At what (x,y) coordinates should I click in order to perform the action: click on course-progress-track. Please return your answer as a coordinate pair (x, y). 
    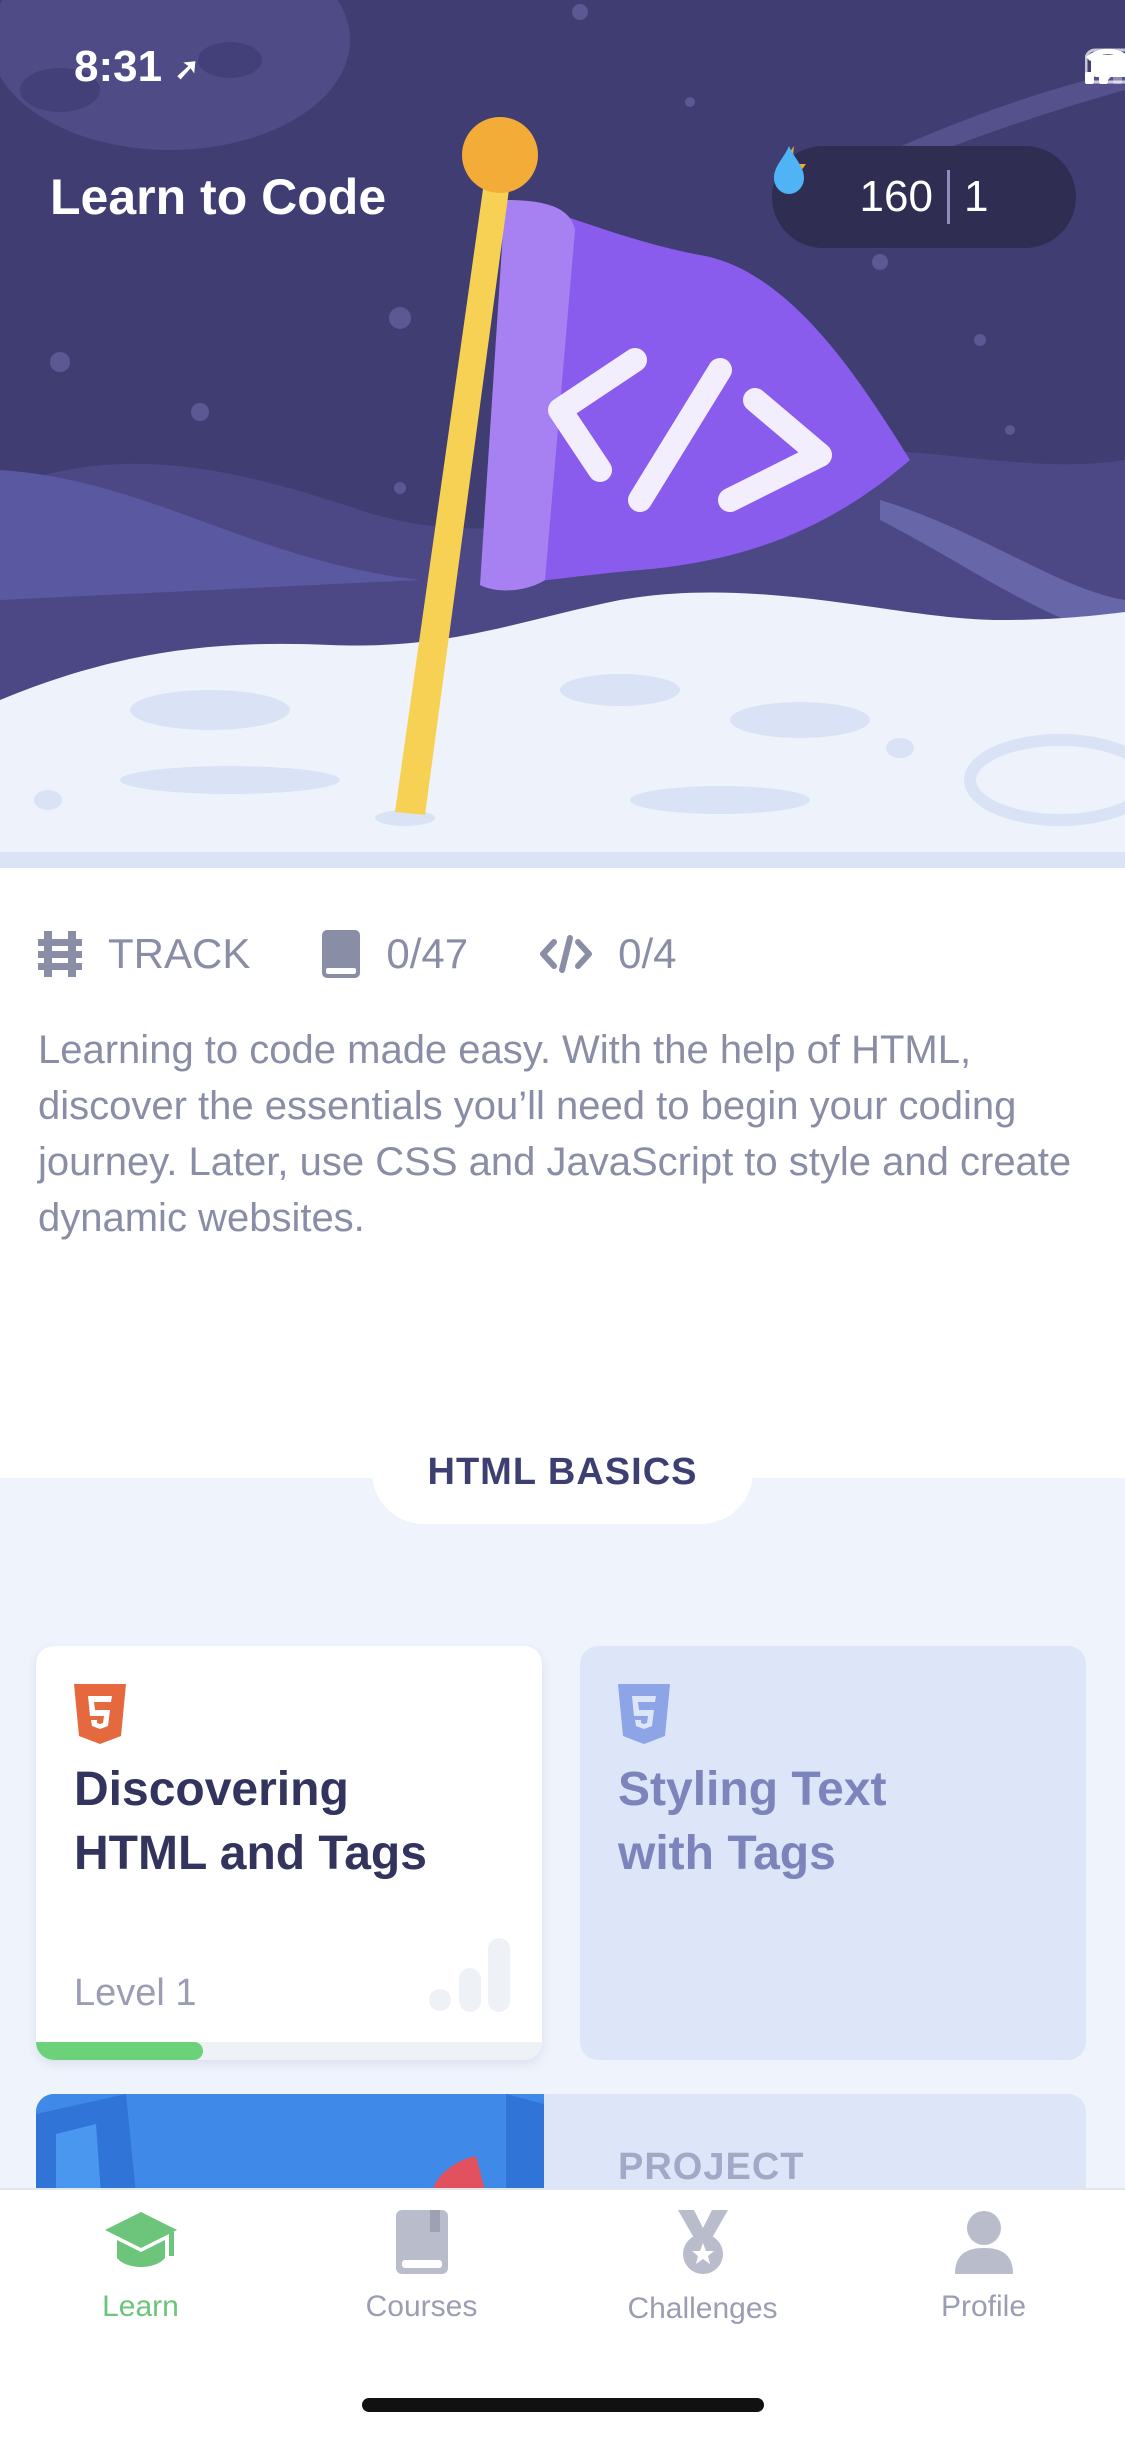
    Looking at the image, I should click on (289, 2051).